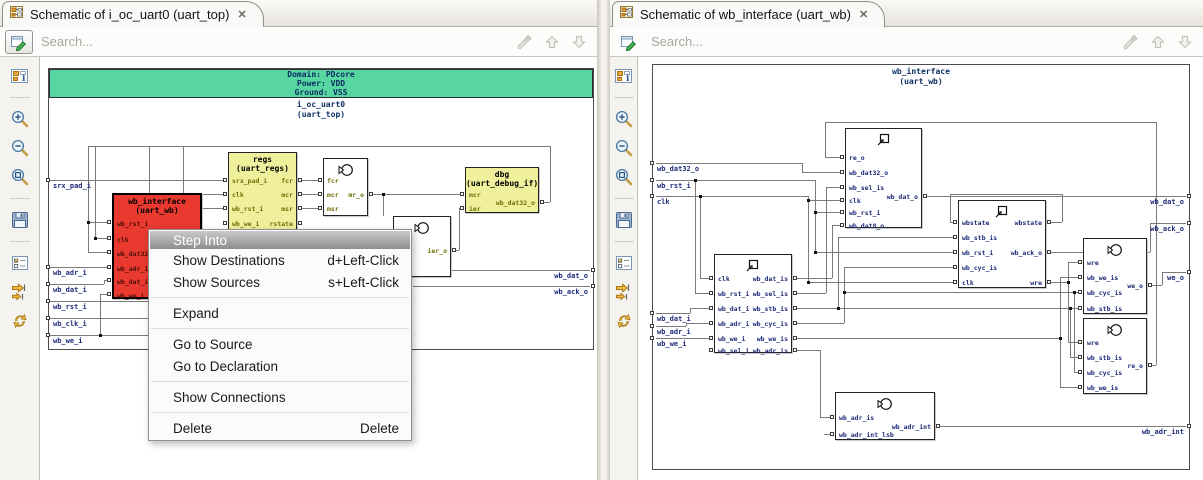 The image size is (1203, 480). Describe the element at coordinates (280, 428) in the screenshot. I see `menu-item-delete: Delete Delete` at that location.